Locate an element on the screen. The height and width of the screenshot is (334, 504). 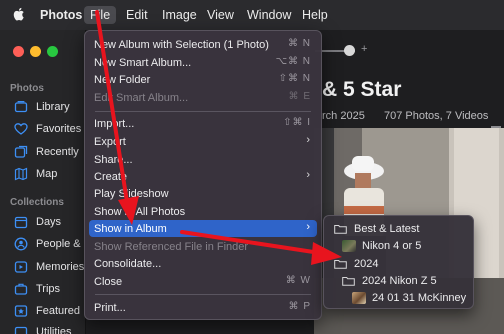
menu-item-label: Show in All Photos is located at coordinates (140, 211).